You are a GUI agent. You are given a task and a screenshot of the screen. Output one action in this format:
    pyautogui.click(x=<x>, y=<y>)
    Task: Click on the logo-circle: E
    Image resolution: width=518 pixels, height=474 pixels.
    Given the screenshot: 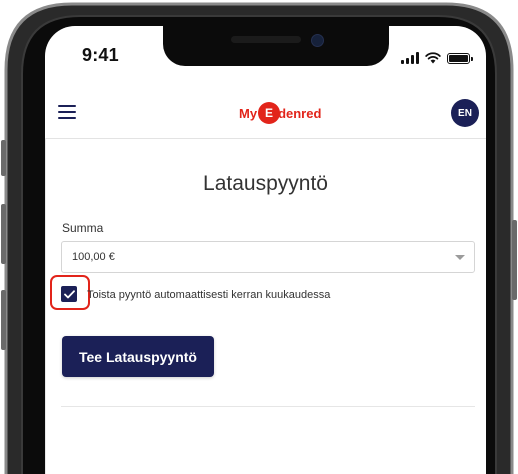 What is the action you would take?
    pyautogui.click(x=269, y=113)
    